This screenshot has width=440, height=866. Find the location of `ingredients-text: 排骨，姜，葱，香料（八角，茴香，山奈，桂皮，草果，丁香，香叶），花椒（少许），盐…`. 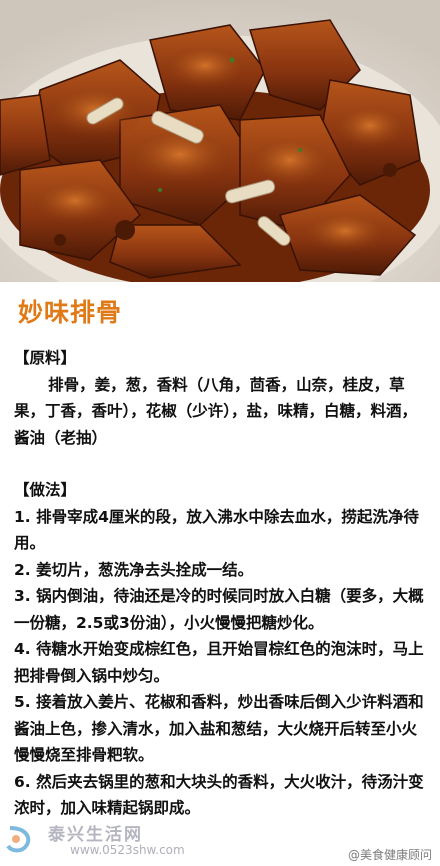

ingredients-text: 排骨，姜，葱，香料（八角，茴香，山奈，桂皮，草果，丁香，香叶），花椒（少许），盐… is located at coordinates (216, 411).